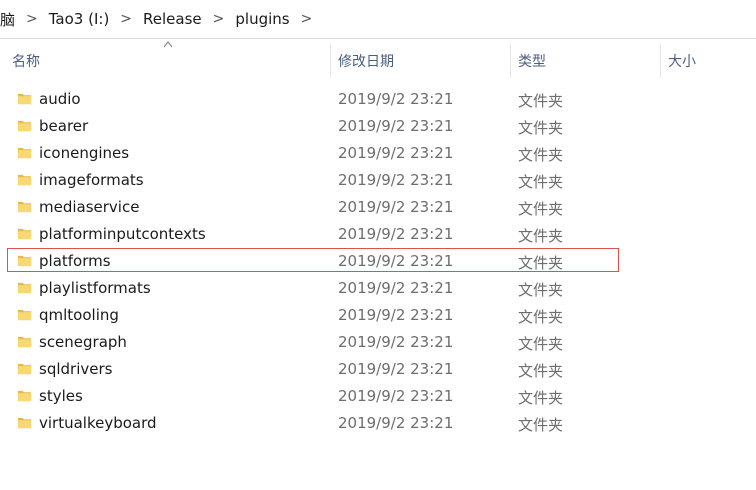 This screenshot has width=756, height=490. I want to click on list-item: virtualkeyboard 2019/9/2 23:21 文件夹, so click(378, 423).